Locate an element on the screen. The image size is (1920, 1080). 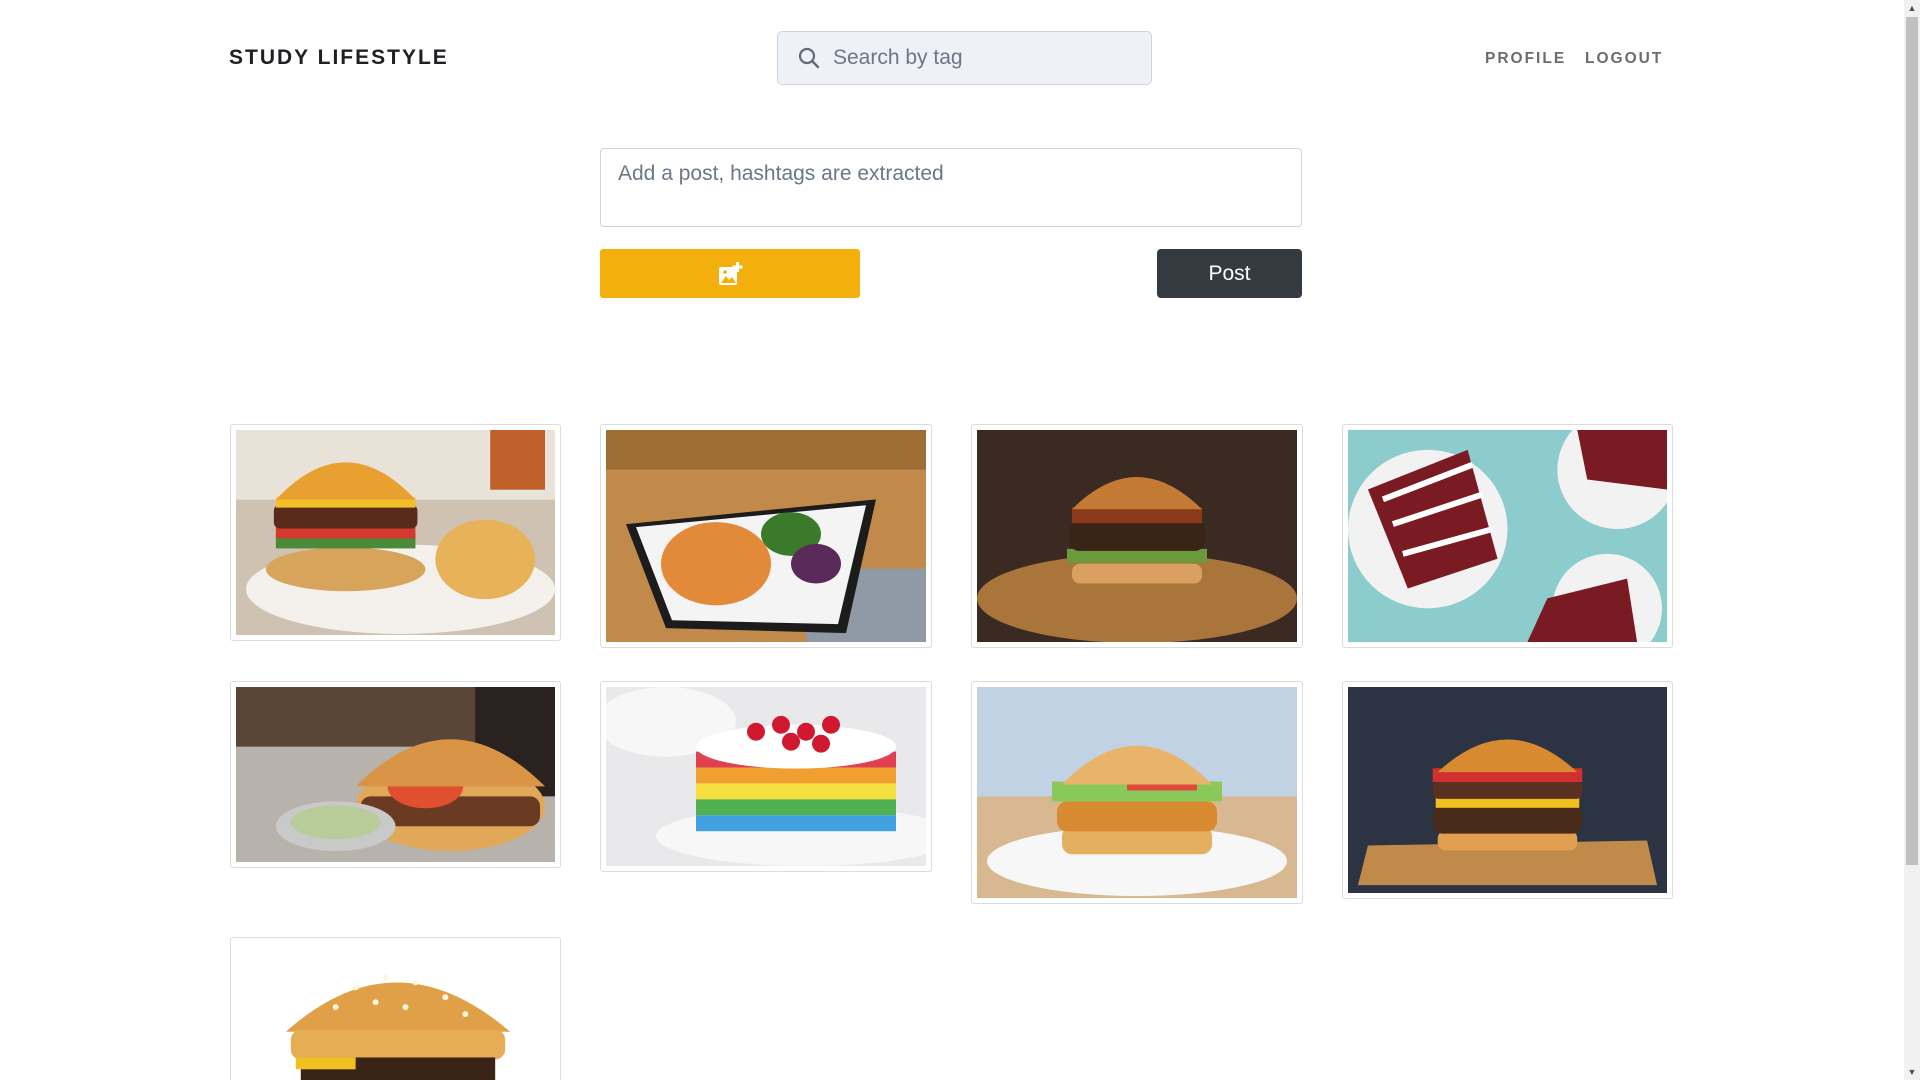
post-image-burger-fries is located at coordinates (395, 532).